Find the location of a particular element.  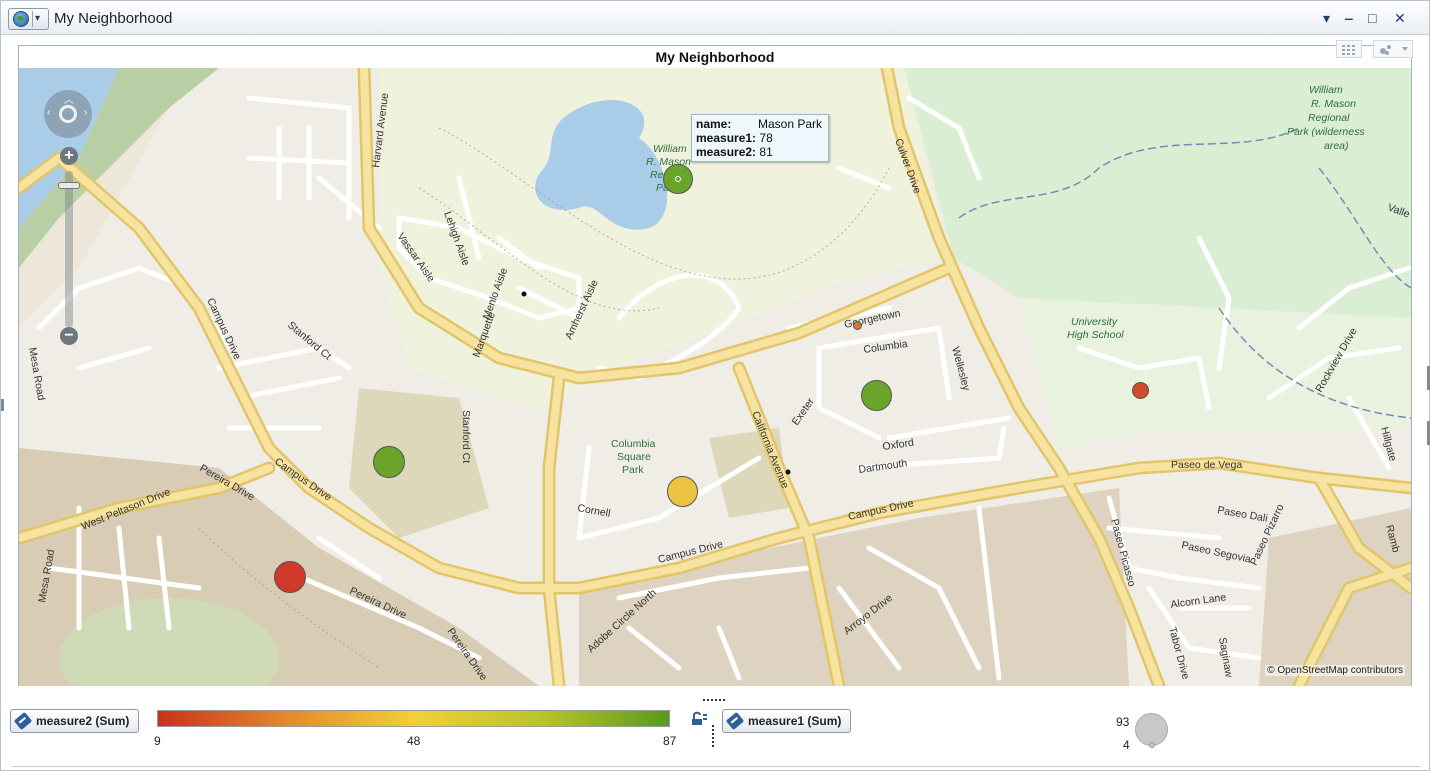

size-measure-label: measure1 (Sum) is located at coordinates (795, 721).